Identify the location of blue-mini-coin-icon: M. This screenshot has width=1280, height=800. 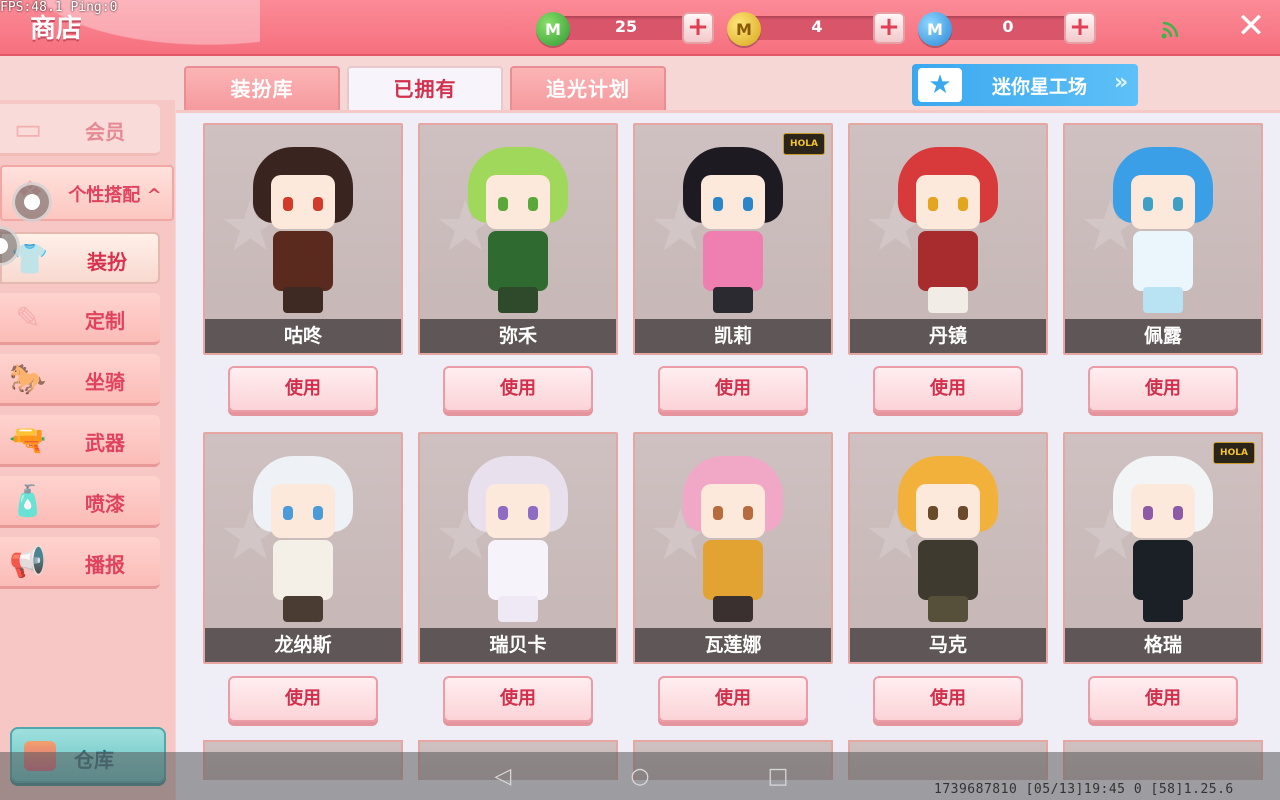
(935, 29).